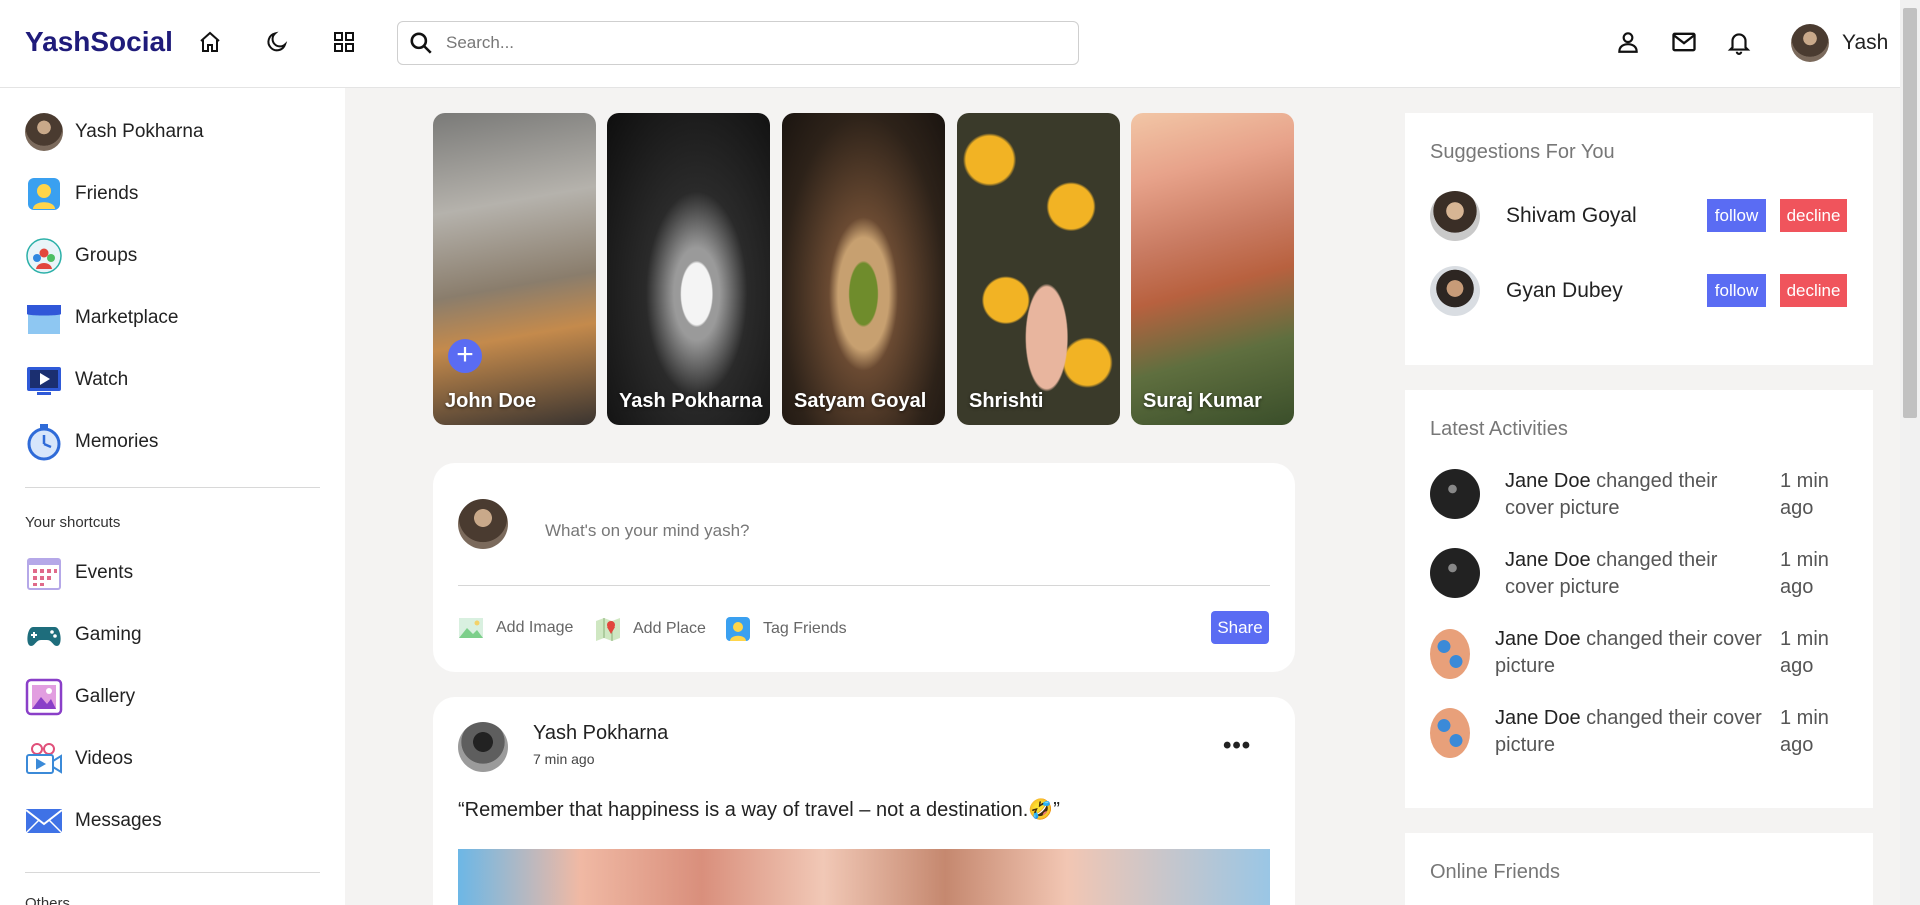 This screenshot has width=1920, height=905. I want to click on mail-icon, so click(1684, 42).